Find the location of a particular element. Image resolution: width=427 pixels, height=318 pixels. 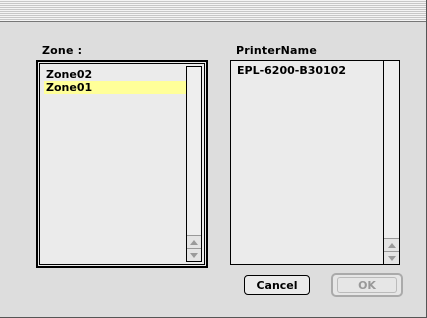

zone-list-item: Zone02 is located at coordinates (115, 74).